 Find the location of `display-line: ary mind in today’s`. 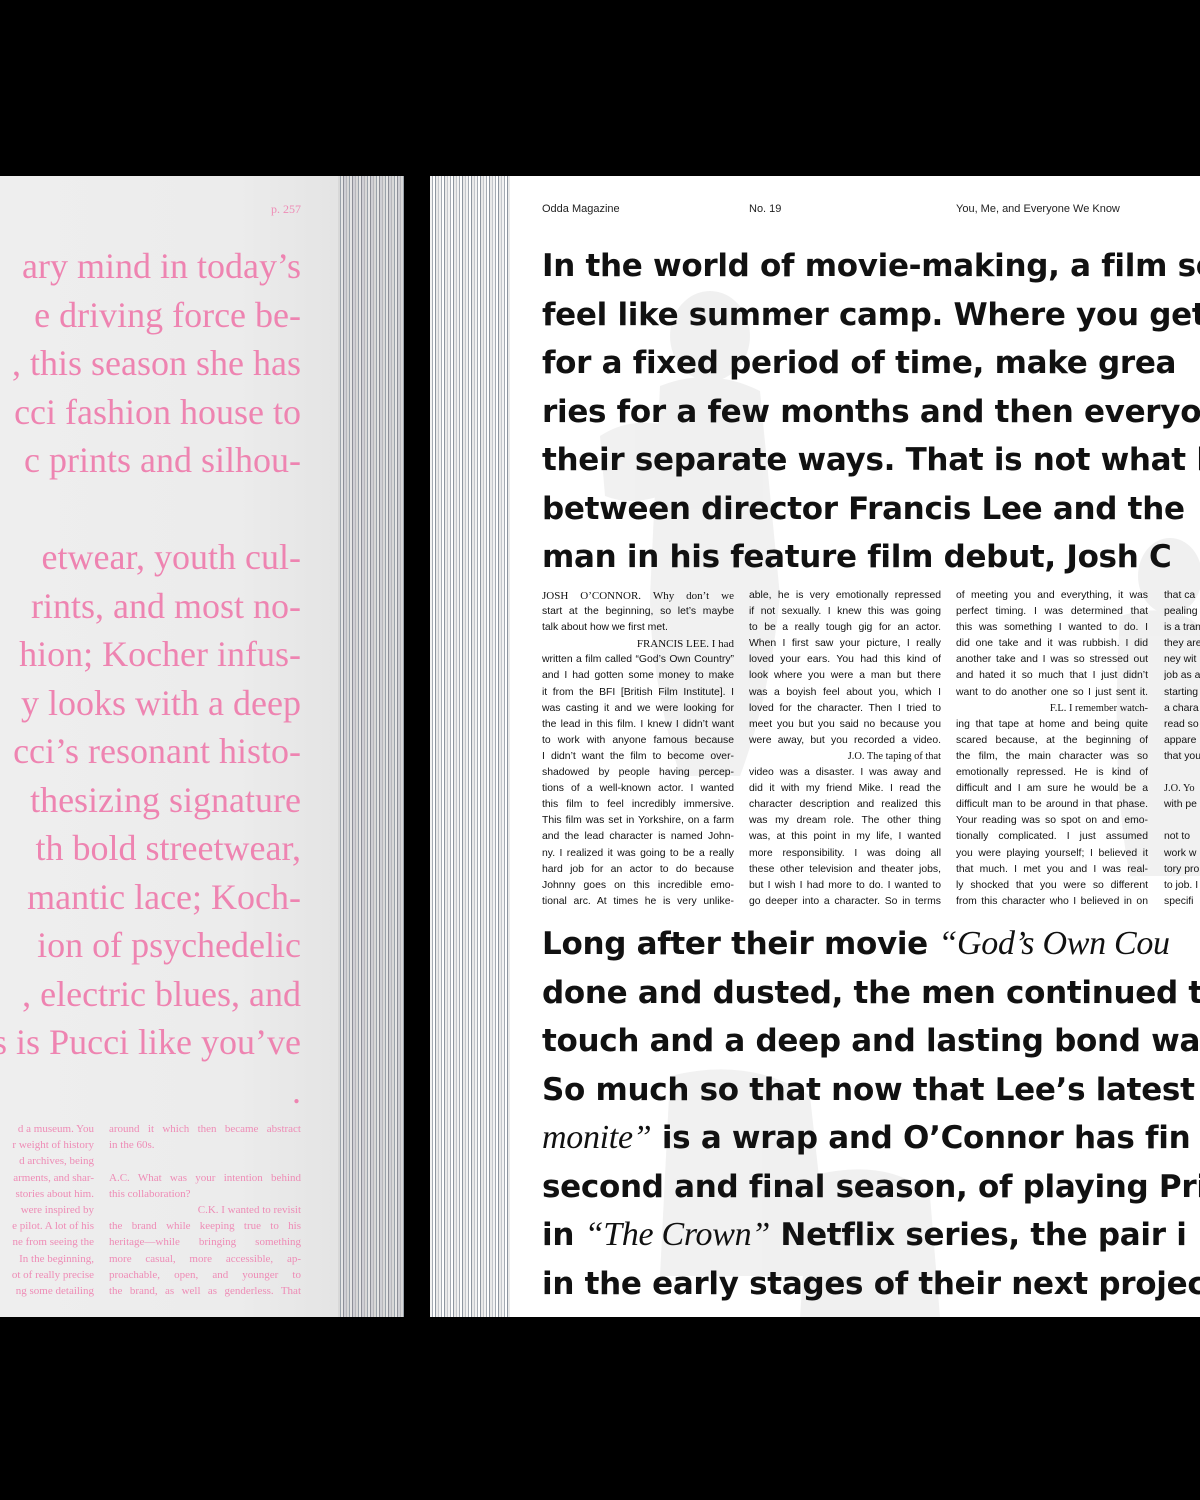

display-line: ary mind in today’s is located at coordinates (161, 266).